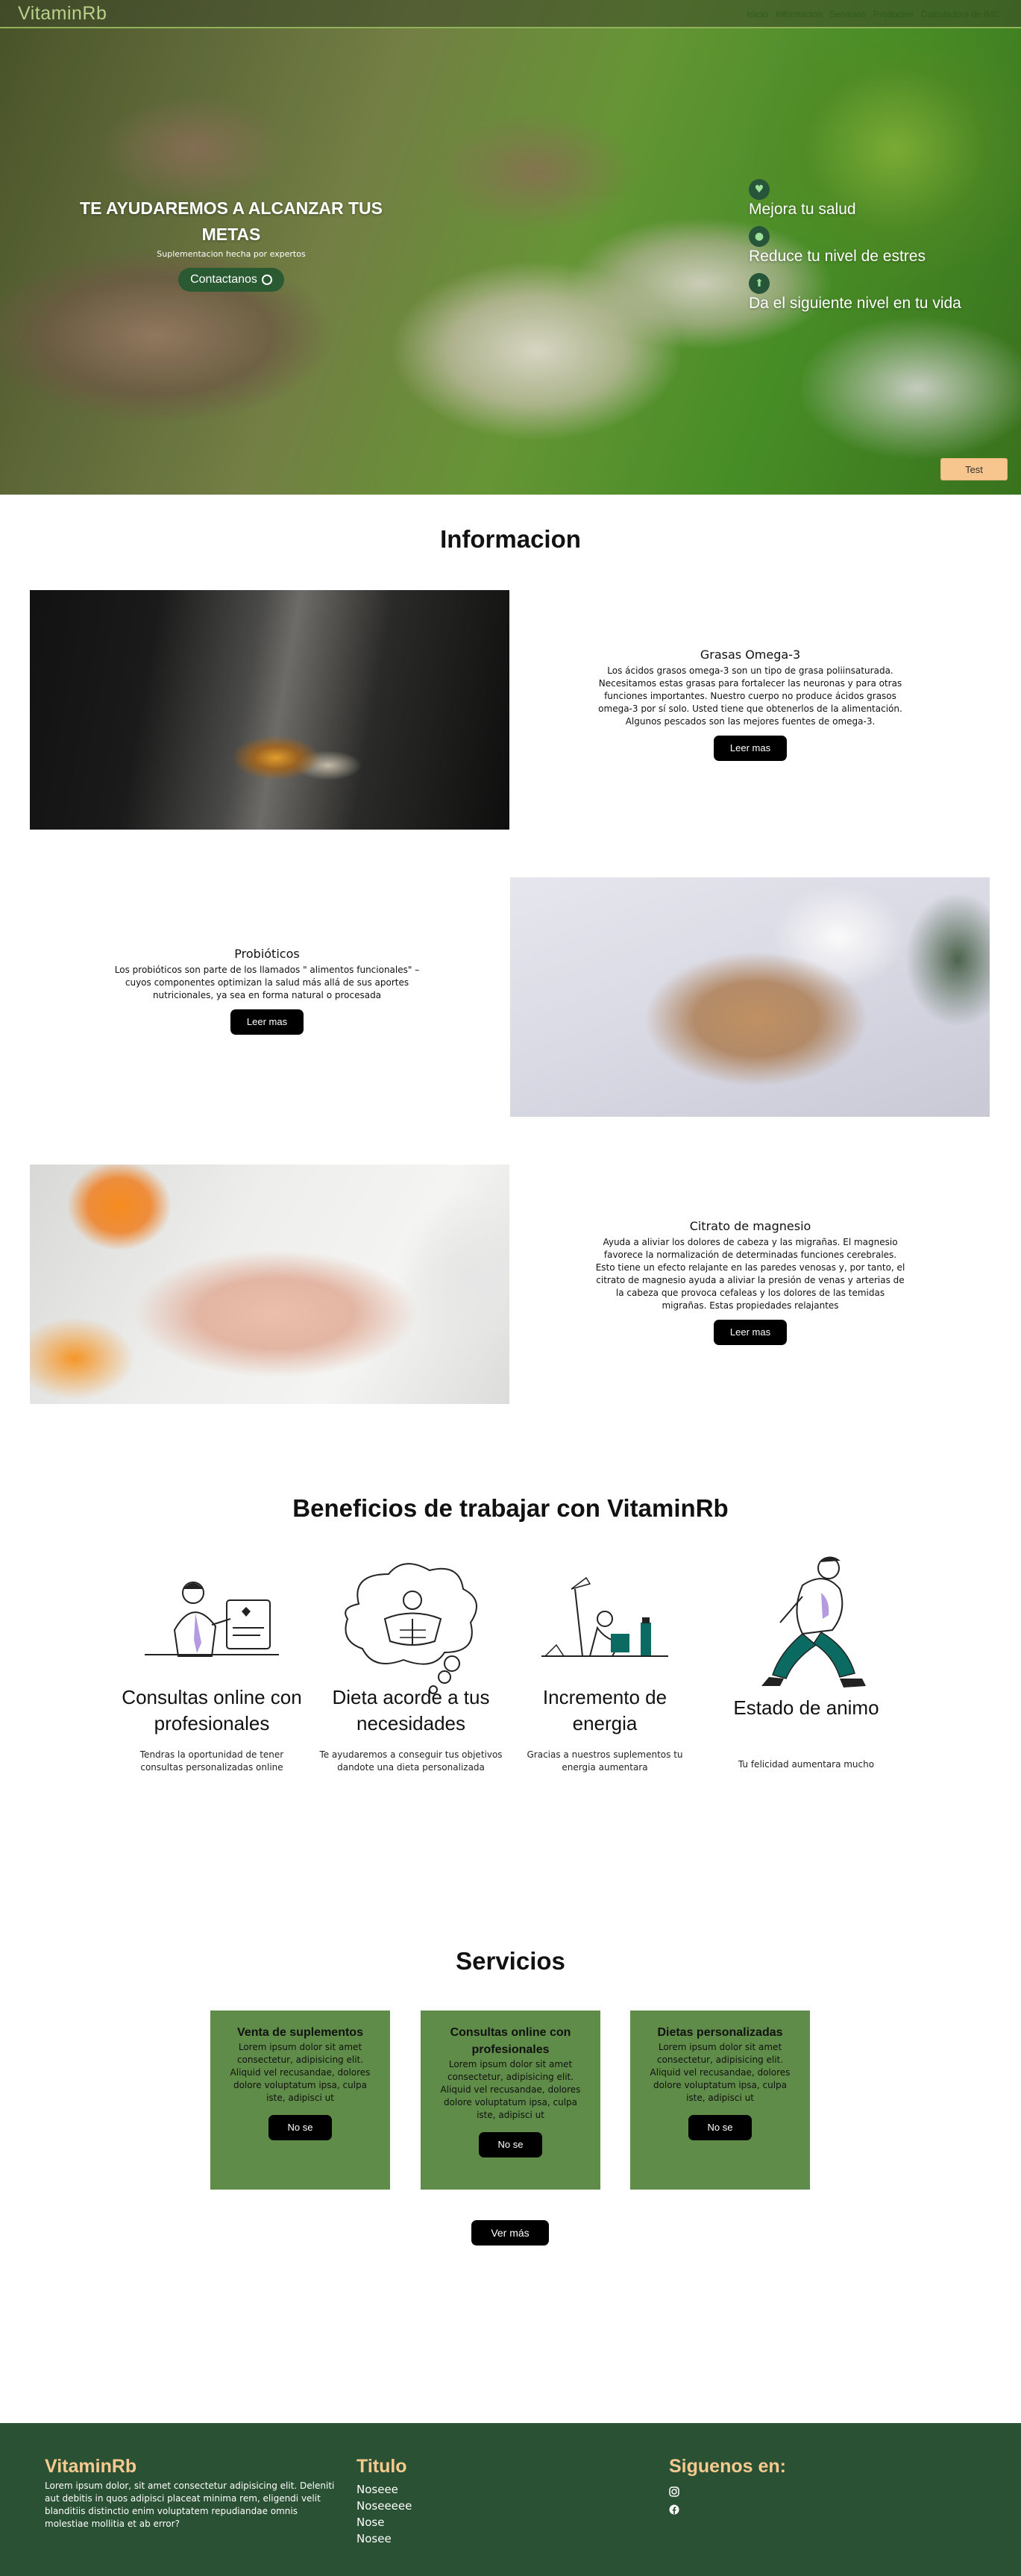 This screenshot has width=1021, height=2576. Describe the element at coordinates (802, 209) in the screenshot. I see `feature-label: Mejora tu salud` at that location.